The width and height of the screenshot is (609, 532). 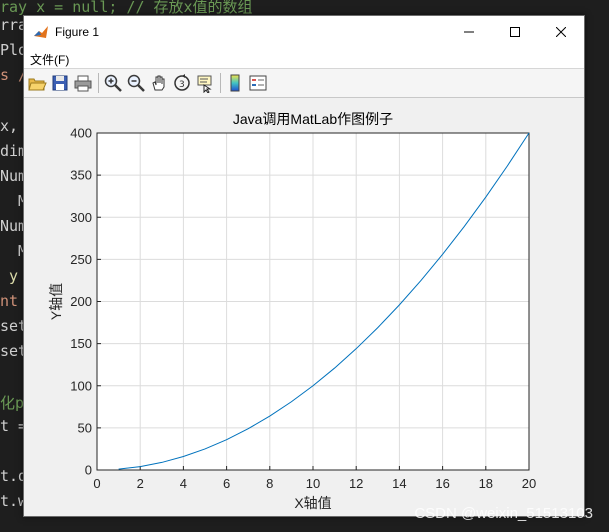 I want to click on code-line: 化p, so click(x=12, y=403).